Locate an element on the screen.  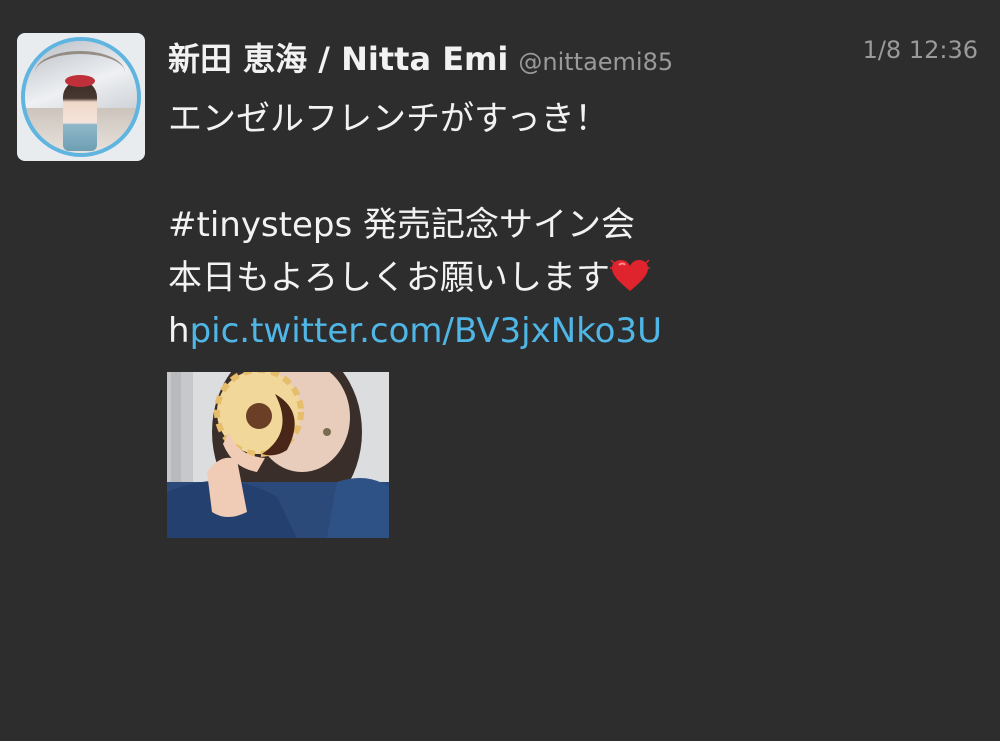
link-prefix: h is located at coordinates (179, 331).